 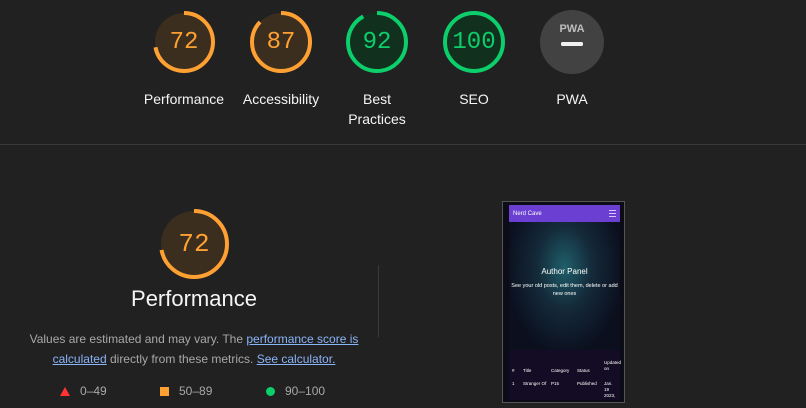 What do you see at coordinates (305, 391) in the screenshot?
I see `legend-range: 90–100` at bounding box center [305, 391].